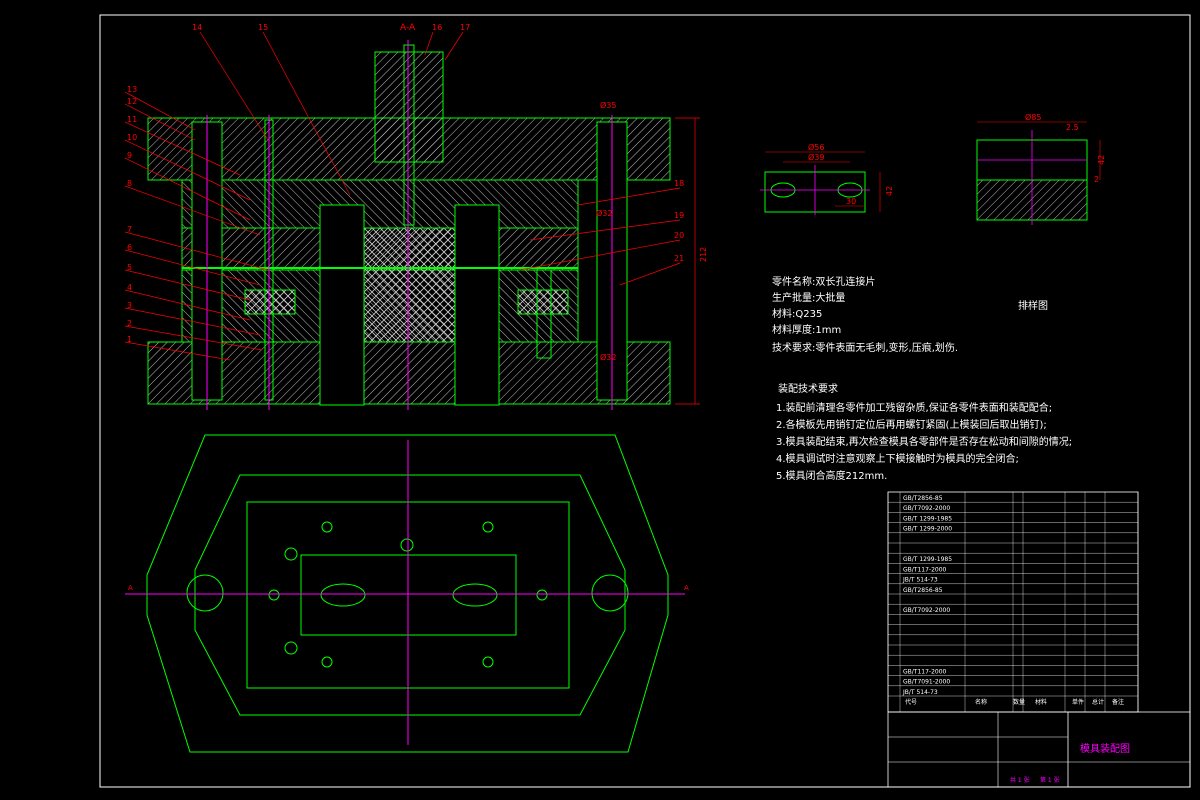  Describe the element at coordinates (827, 178) in the screenshot. I see `part-view: Ø56 Ø39 30 42` at that location.